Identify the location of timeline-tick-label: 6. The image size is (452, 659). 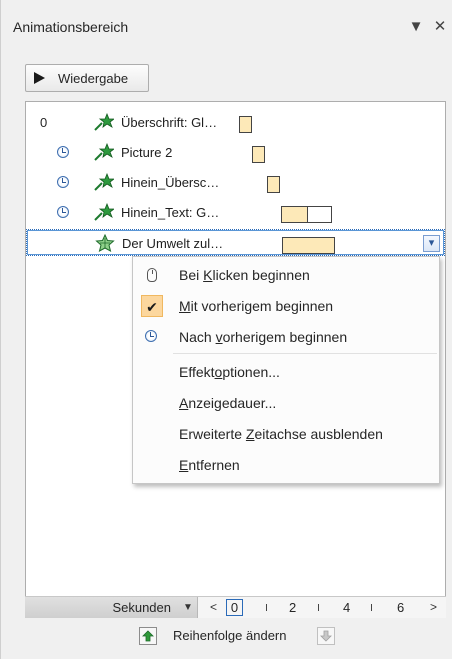
(401, 607).